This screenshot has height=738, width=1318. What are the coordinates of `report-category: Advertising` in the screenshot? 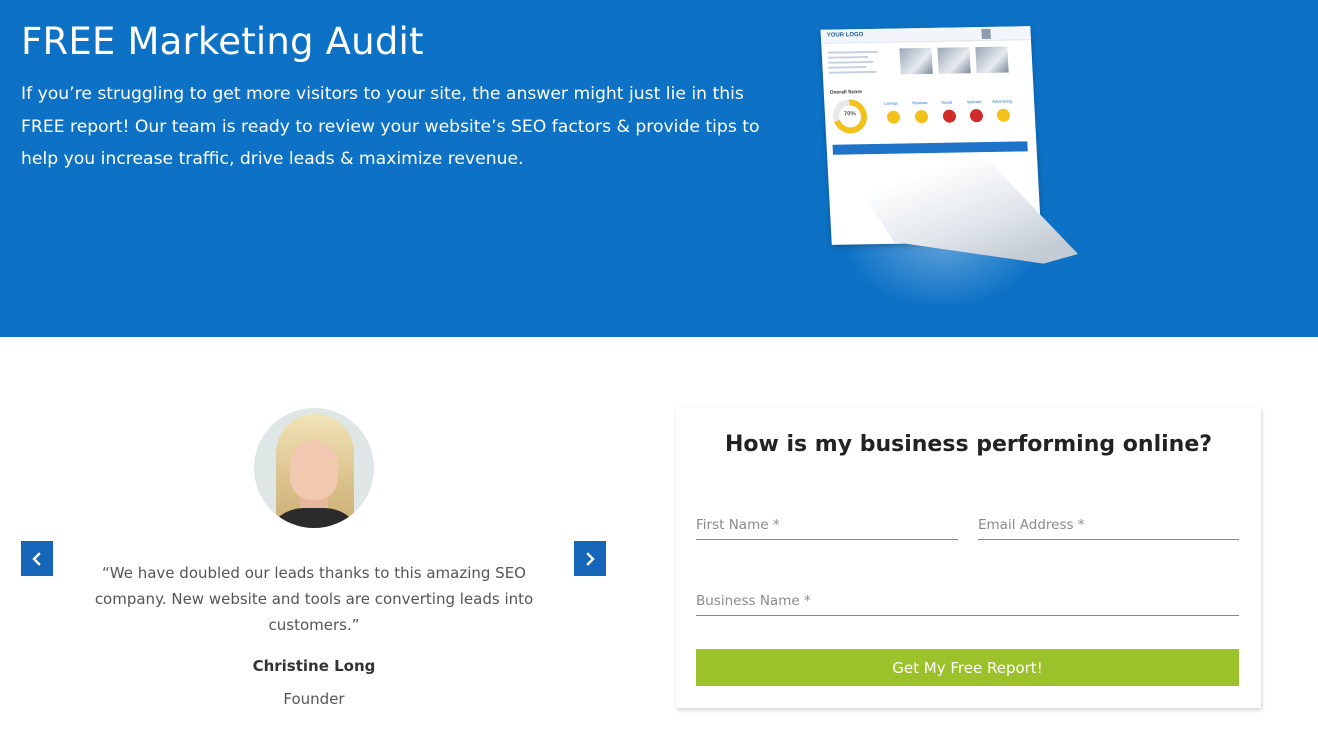 It's located at (1002, 101).